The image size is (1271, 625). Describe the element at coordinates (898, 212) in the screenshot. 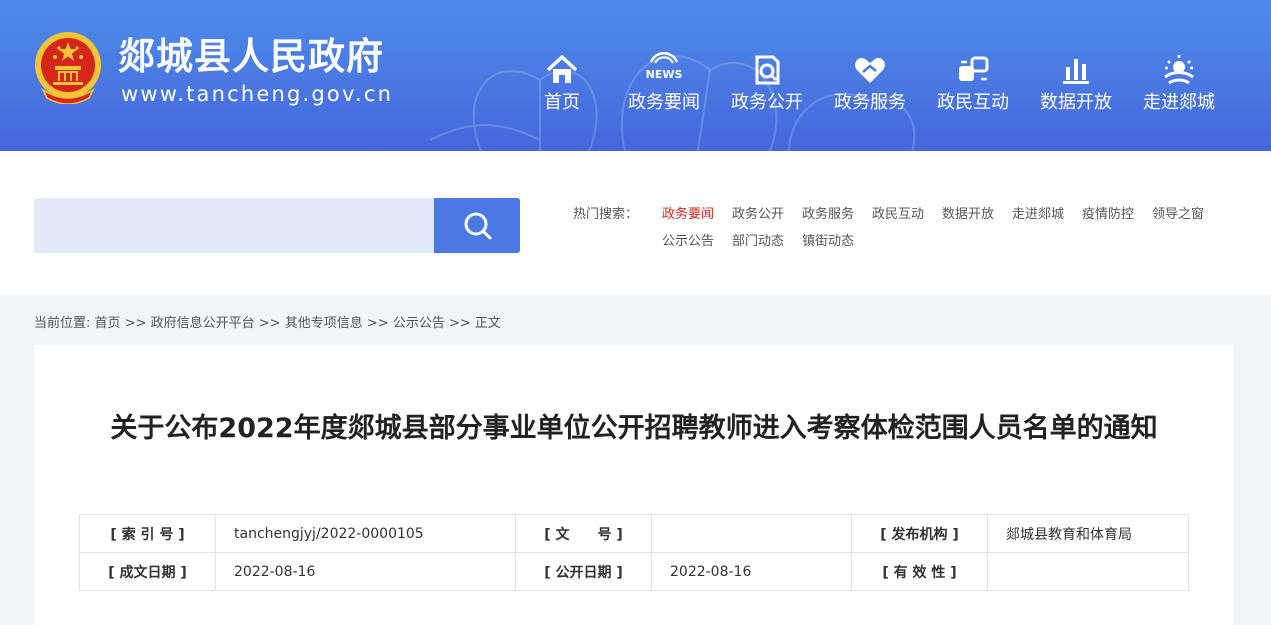

I see `hot-link-interaction: 政民互动` at that location.